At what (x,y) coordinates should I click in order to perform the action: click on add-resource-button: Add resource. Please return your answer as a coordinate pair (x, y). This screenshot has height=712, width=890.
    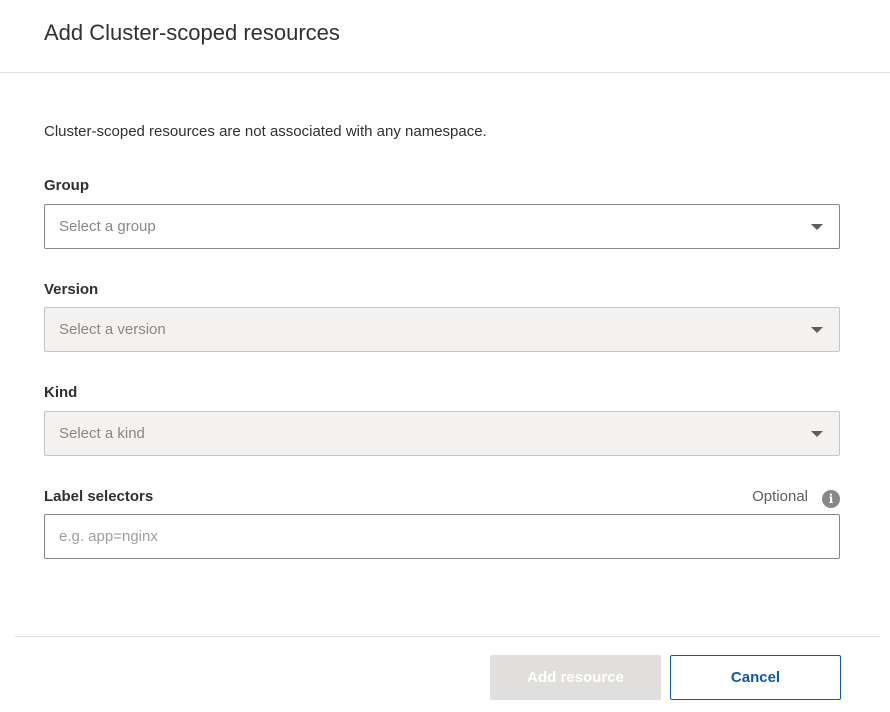
    Looking at the image, I should click on (575, 677).